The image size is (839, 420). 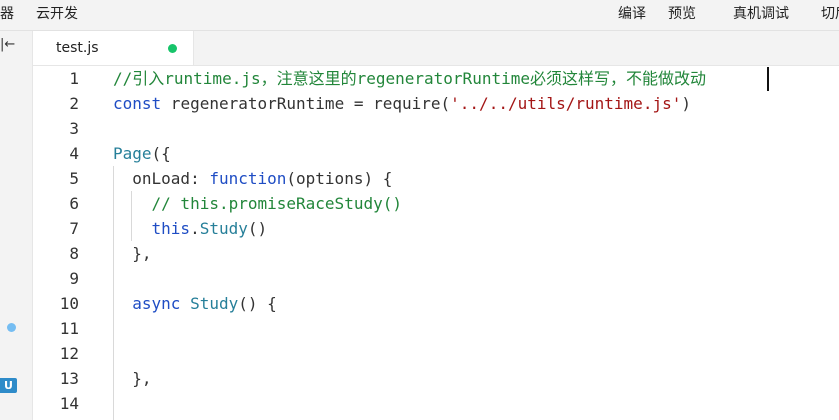 What do you see at coordinates (69, 403) in the screenshot?
I see `line-number: 14` at bounding box center [69, 403].